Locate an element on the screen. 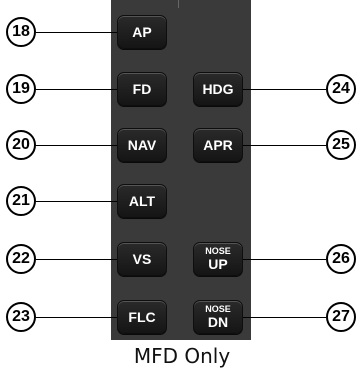  alt-button: ALT is located at coordinates (142, 201).